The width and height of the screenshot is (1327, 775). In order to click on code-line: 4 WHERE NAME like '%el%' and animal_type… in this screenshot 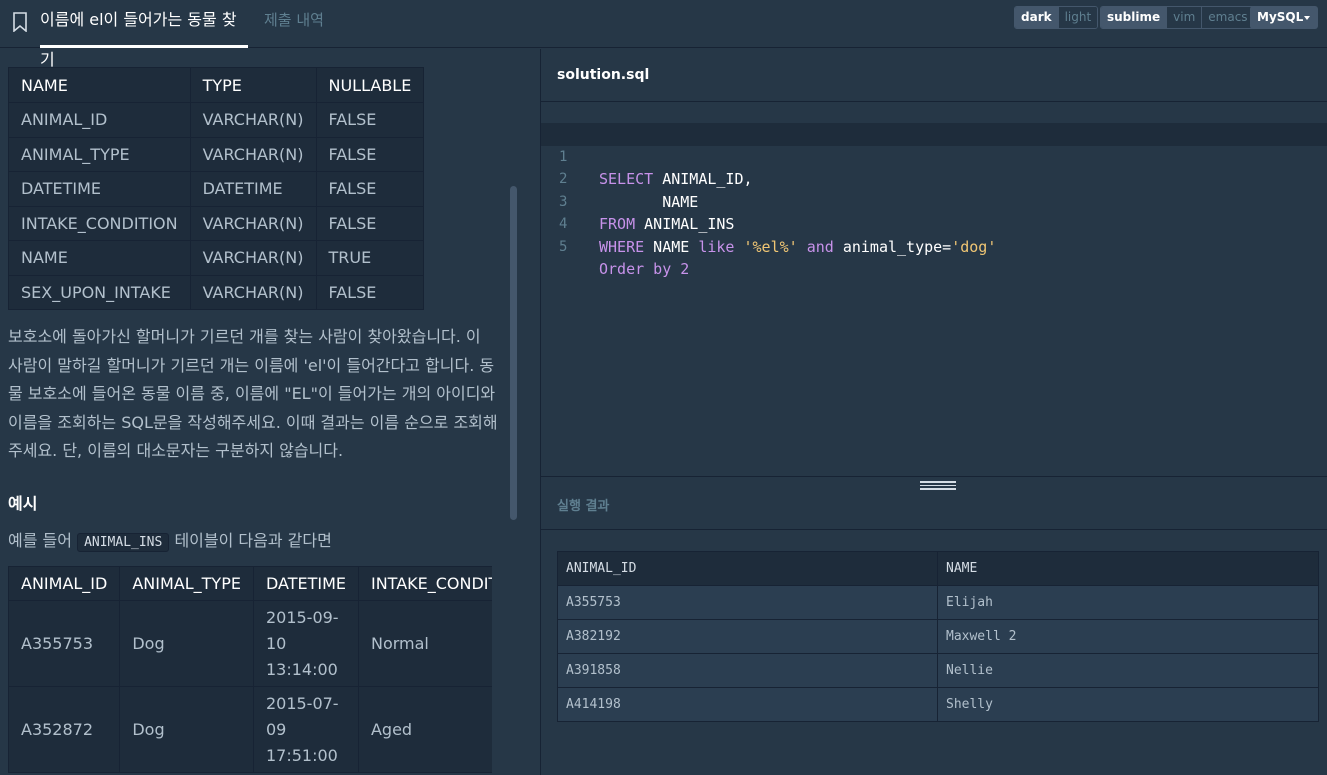, I will do `click(934, 223)`.